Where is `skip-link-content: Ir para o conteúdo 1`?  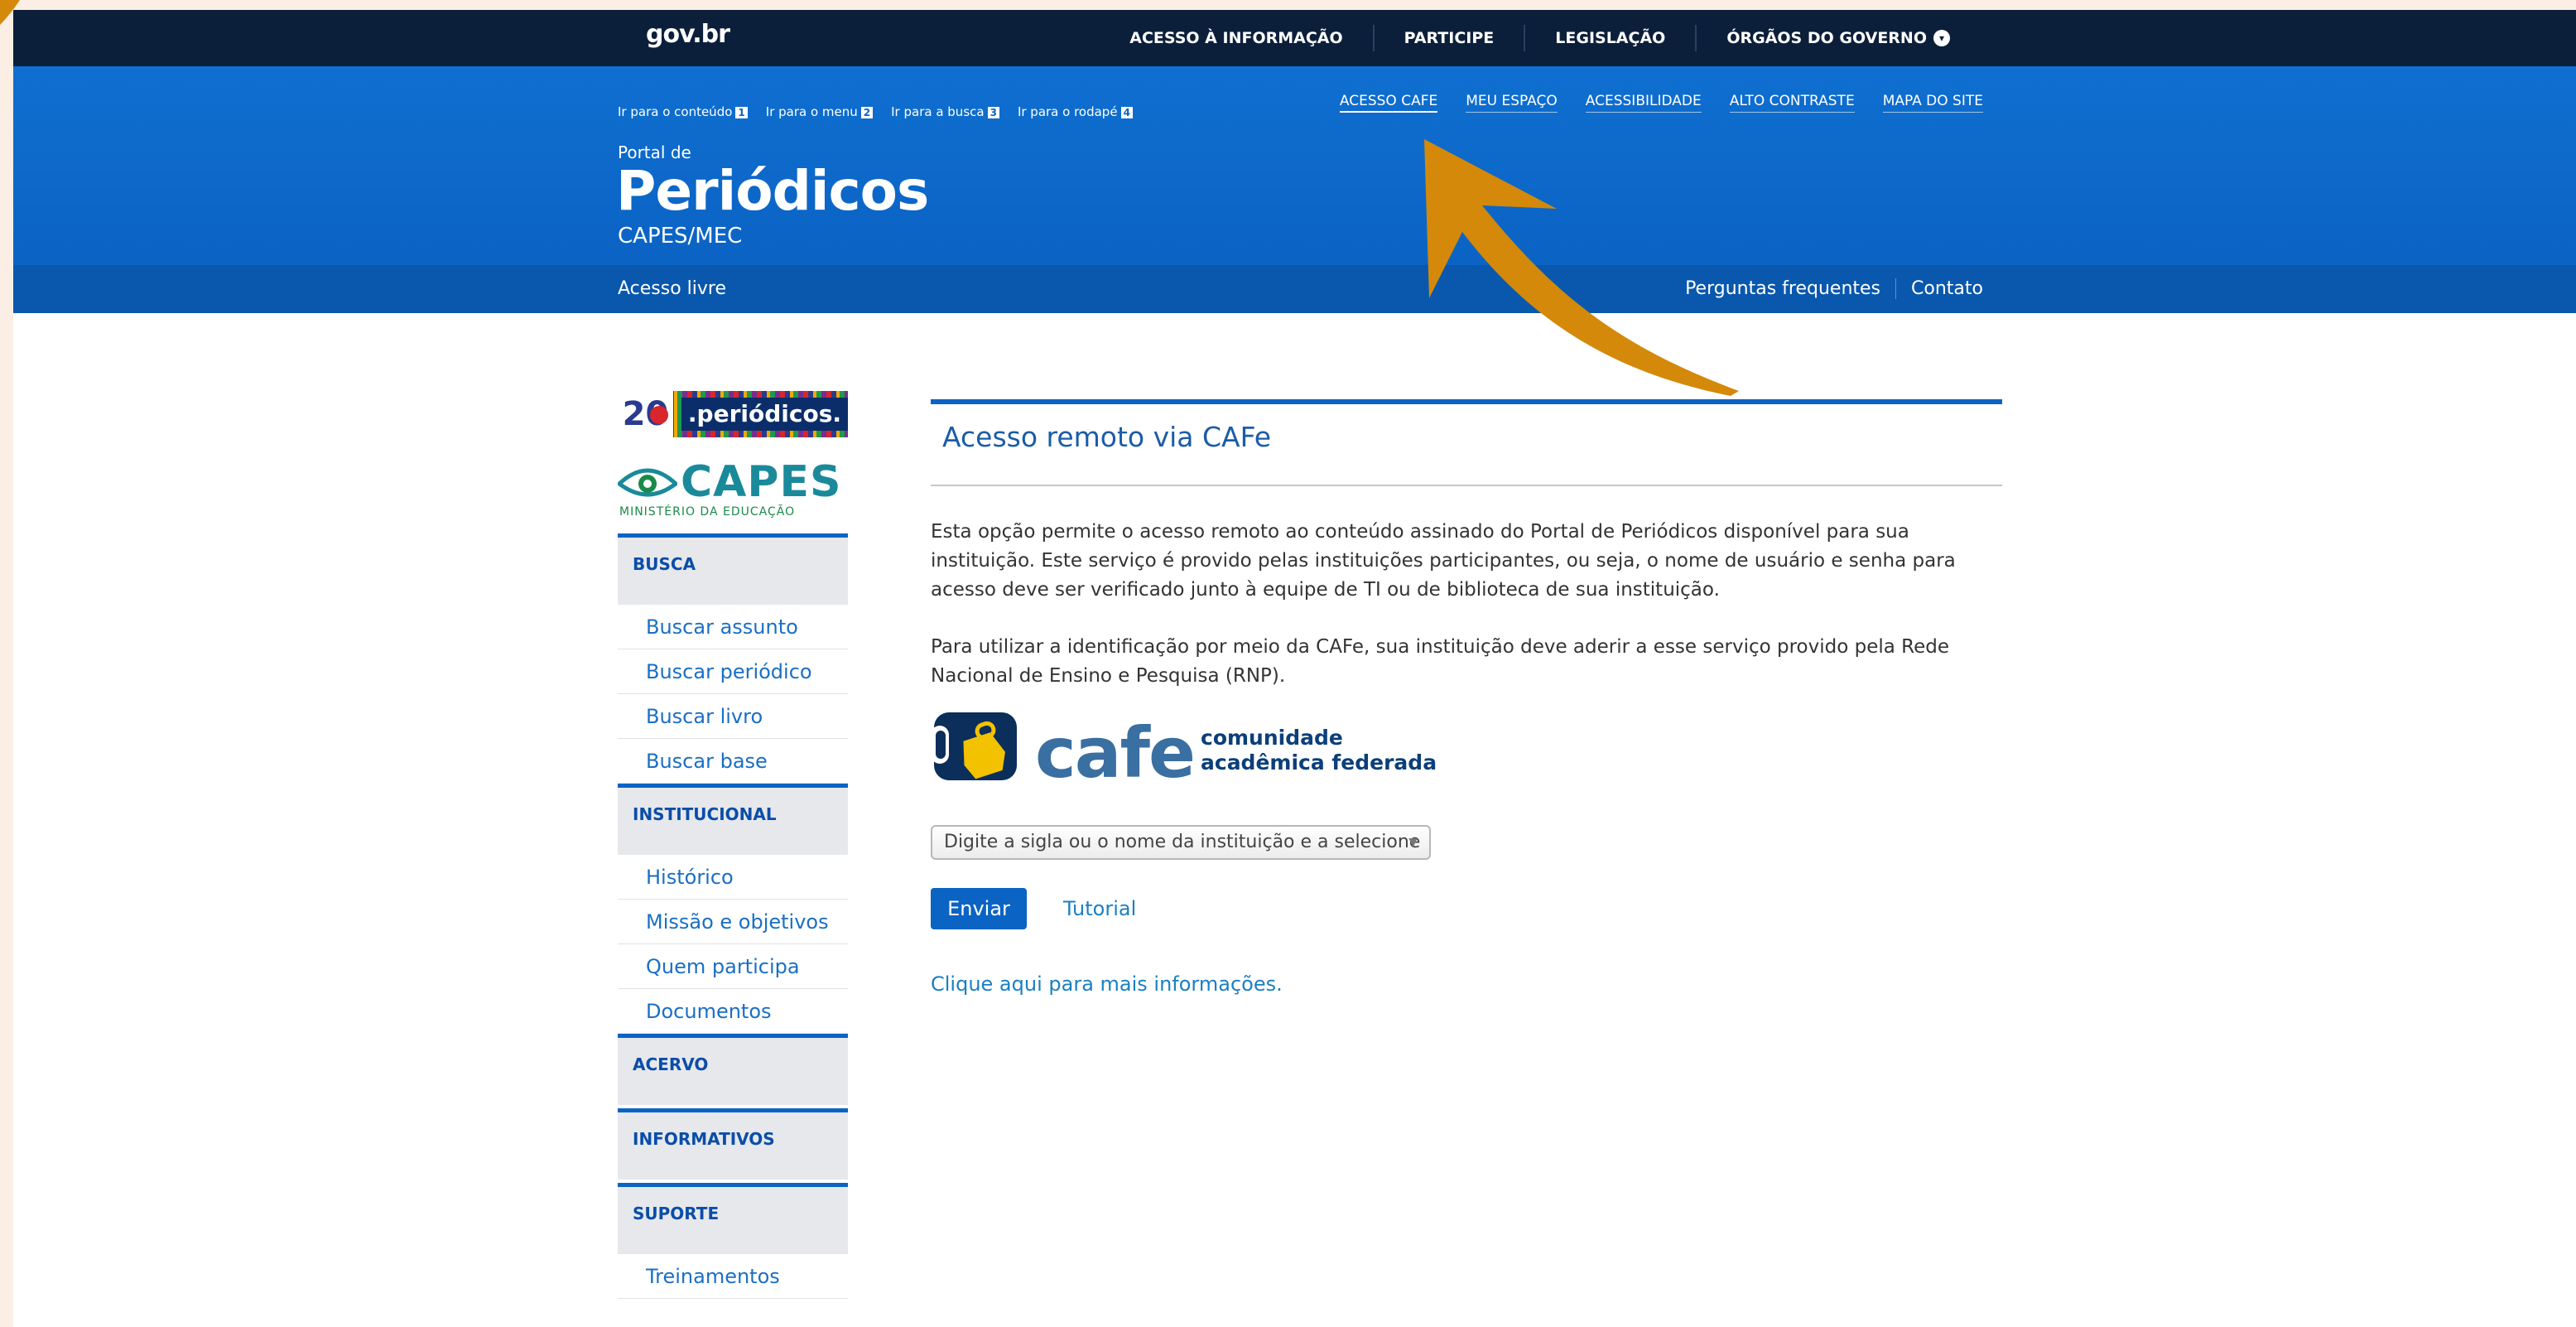 skip-link-content: Ir para o conteúdo 1 is located at coordinates (683, 111).